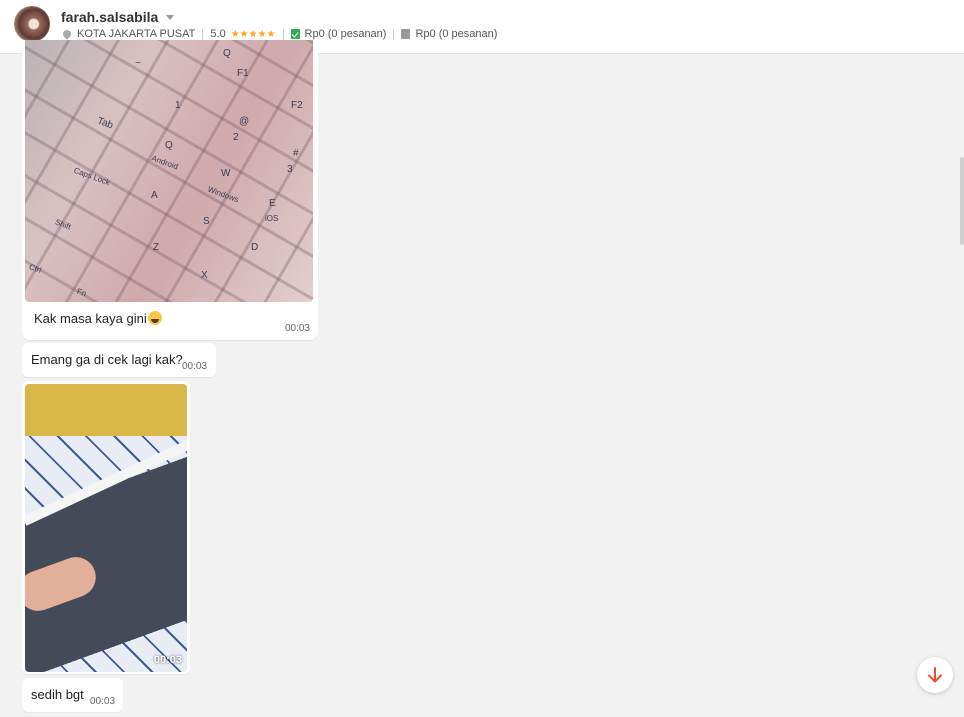 This screenshot has height=717, width=964. Describe the element at coordinates (105, 123) in the screenshot. I see `key-label: Tab` at that location.